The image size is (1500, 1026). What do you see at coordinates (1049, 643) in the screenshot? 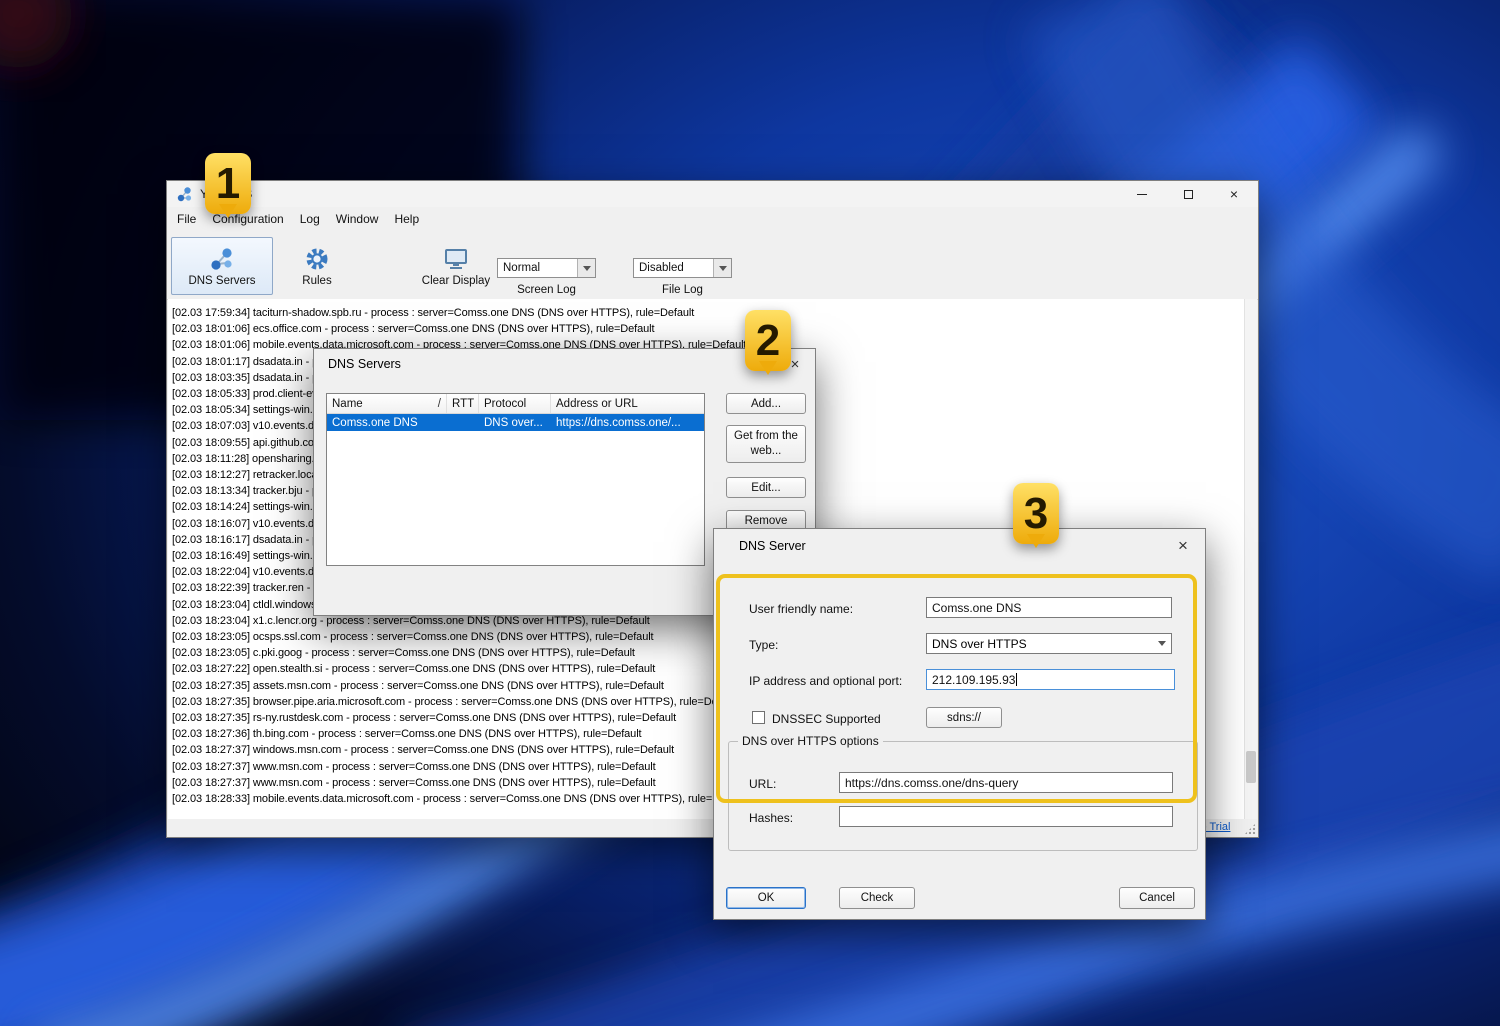
I see `type-select: DNS over HTTPS` at bounding box center [1049, 643].